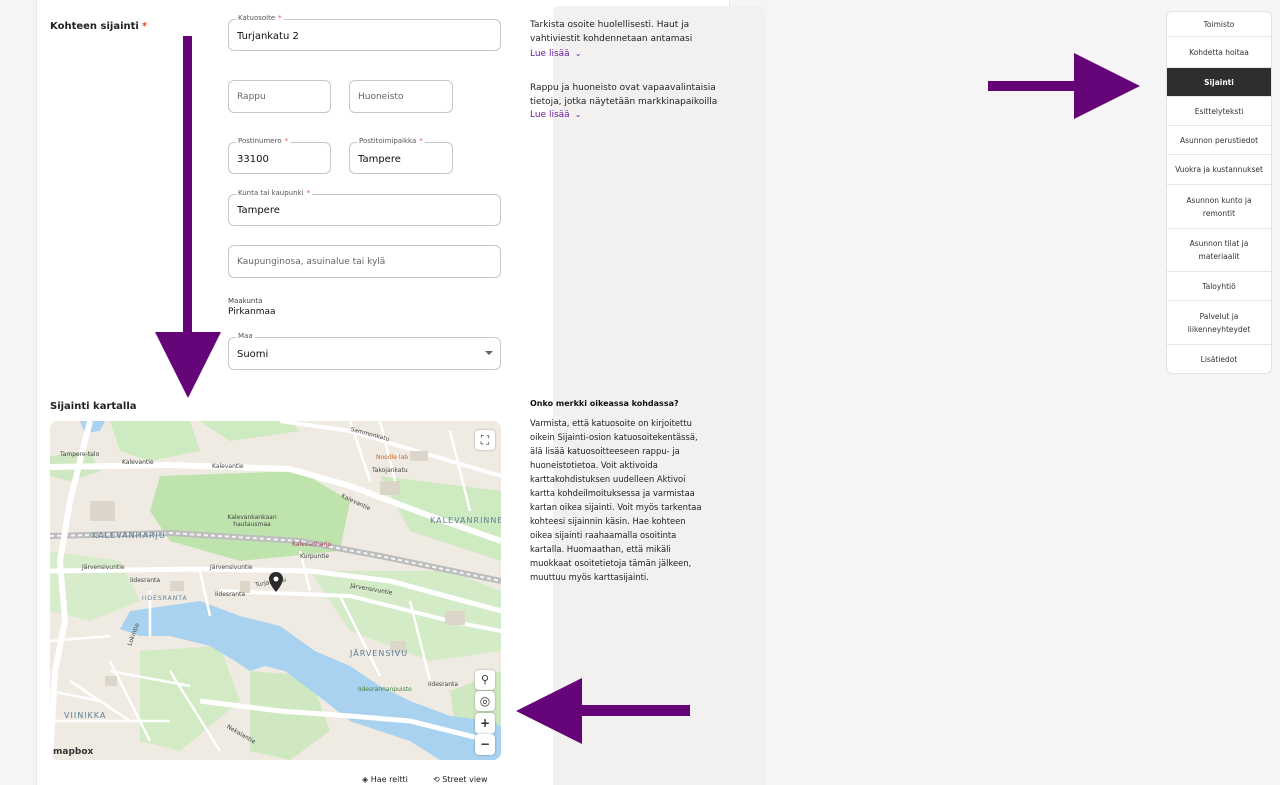 The width and height of the screenshot is (1280, 785). I want to click on pin-icon: ⚲, so click(485, 680).